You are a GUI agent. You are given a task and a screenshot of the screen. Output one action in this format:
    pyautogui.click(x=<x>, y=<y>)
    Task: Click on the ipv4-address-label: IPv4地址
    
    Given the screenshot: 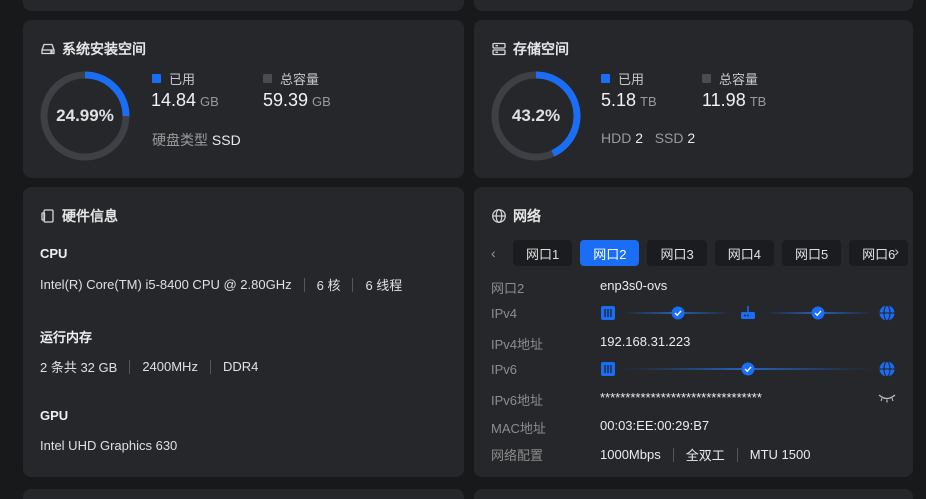 What is the action you would take?
    pyautogui.click(x=517, y=344)
    